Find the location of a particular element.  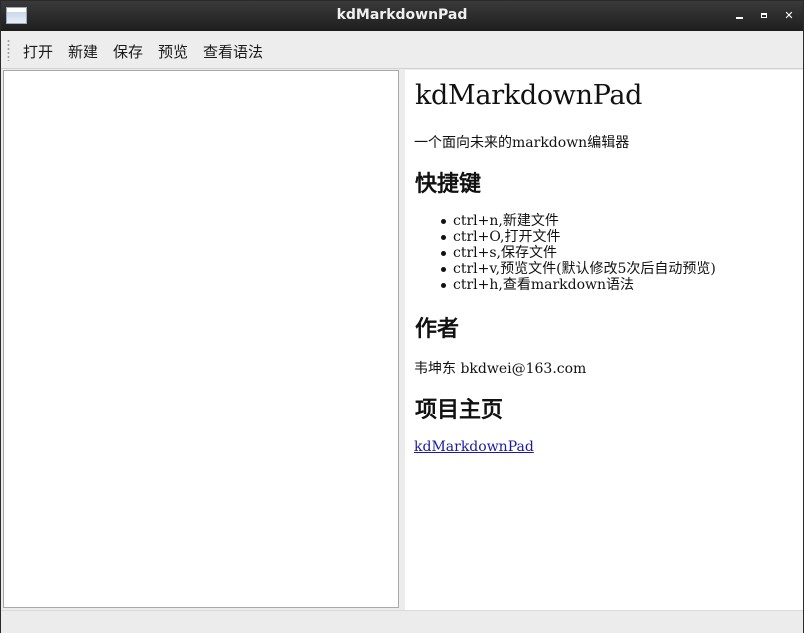

shortcuts-heading: 快捷键 is located at coordinates (448, 184).